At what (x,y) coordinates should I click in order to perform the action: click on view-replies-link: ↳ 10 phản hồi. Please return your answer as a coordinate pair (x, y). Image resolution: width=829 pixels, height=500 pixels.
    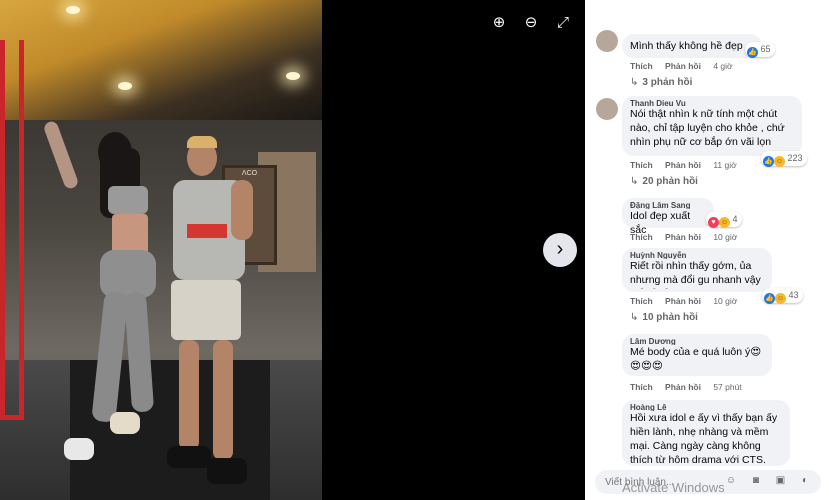
    Looking at the image, I should click on (664, 317).